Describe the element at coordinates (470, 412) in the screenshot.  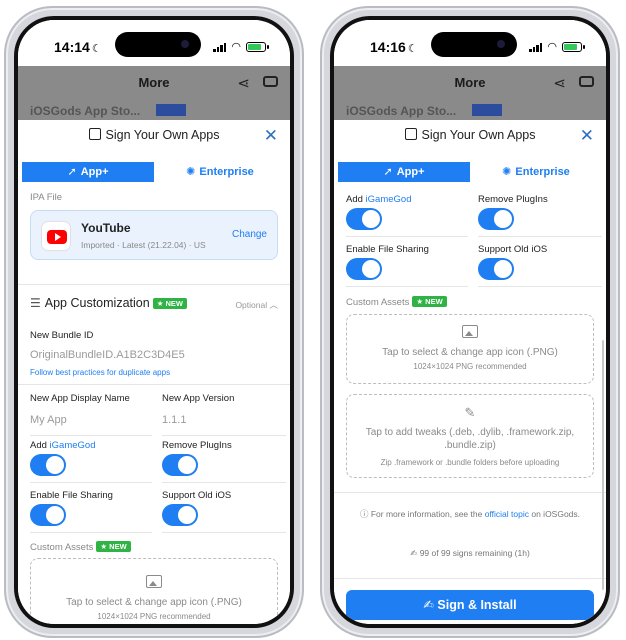
I see `syringe-icon: ✎` at that location.